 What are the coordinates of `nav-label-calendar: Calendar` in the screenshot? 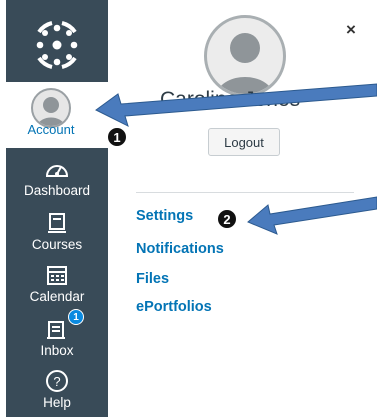 It's located at (57, 296).